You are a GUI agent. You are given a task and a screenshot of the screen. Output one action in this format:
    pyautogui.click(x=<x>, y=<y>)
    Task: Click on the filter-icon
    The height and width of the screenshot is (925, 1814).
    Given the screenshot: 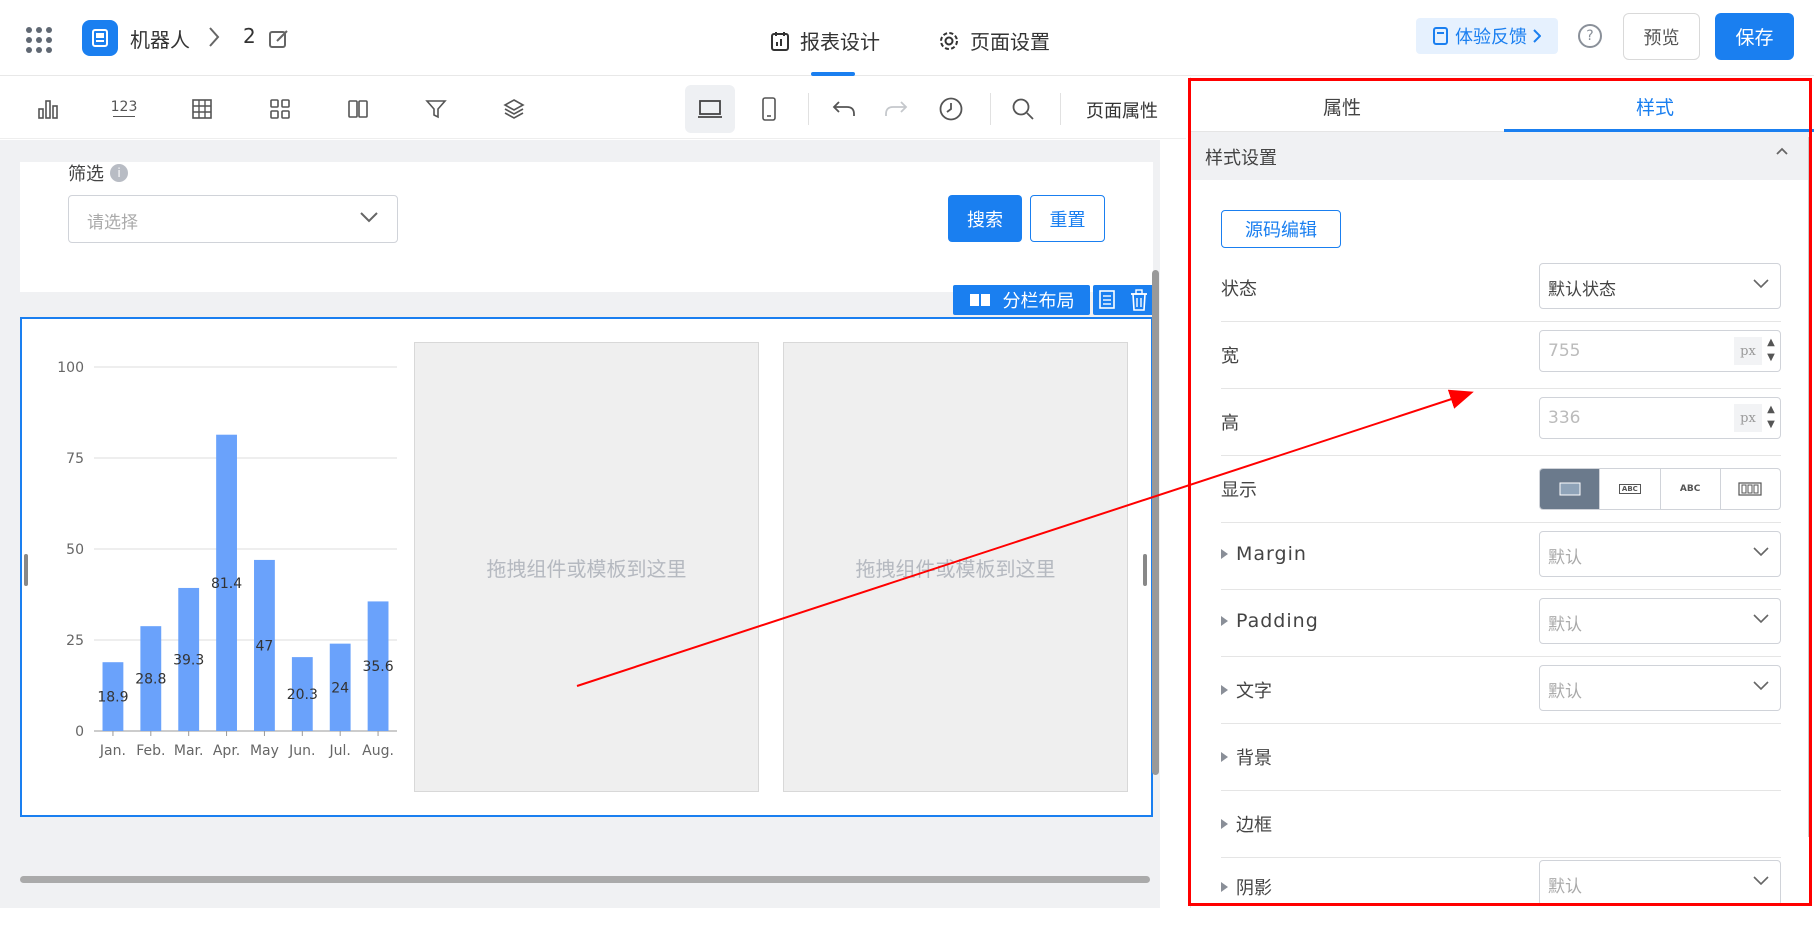 What is the action you would take?
    pyautogui.click(x=436, y=109)
    